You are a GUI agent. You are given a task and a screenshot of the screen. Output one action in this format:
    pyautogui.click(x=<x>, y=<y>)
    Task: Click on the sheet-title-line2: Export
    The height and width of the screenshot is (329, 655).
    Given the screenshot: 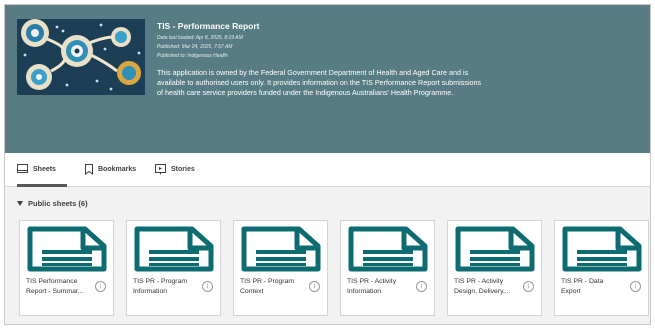 What is the action you would take?
    pyautogui.click(x=571, y=291)
    